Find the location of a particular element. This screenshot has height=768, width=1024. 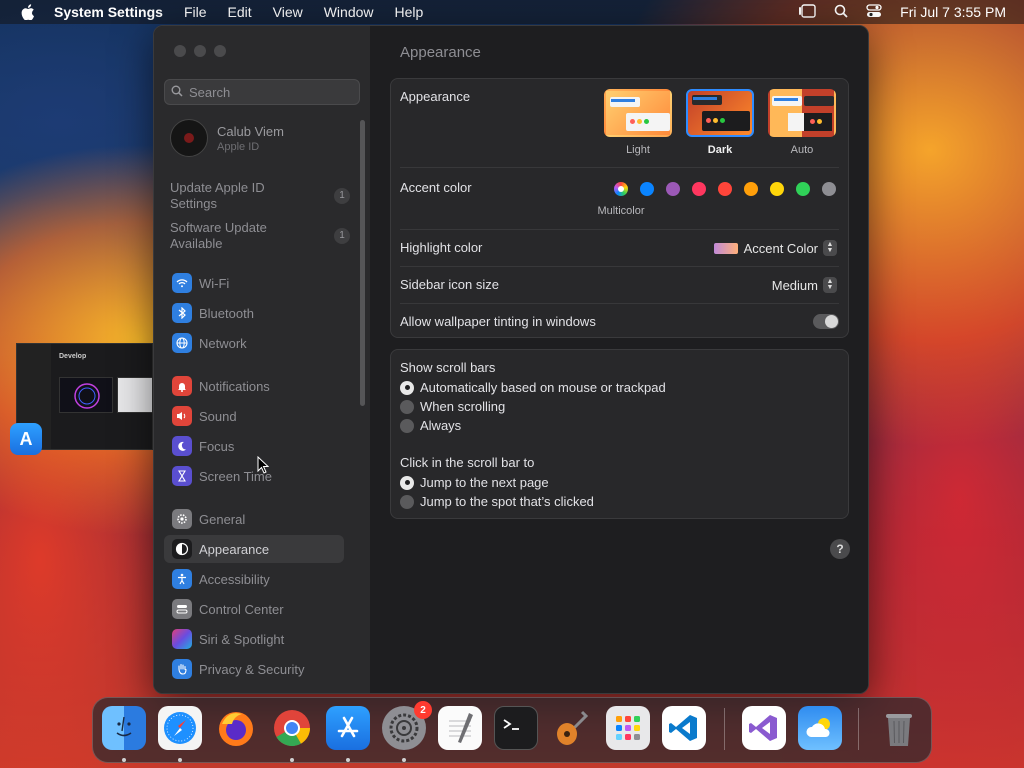

gear-icon is located at coordinates (182, 519).